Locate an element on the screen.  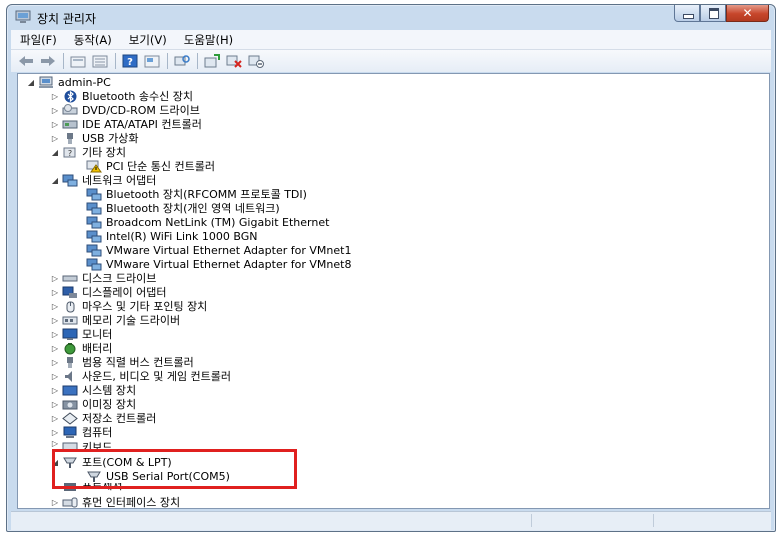
tree-item-broadcom: Broadcom NetLink (TM) Gigabit Ethernet is located at coordinates (201, 222).